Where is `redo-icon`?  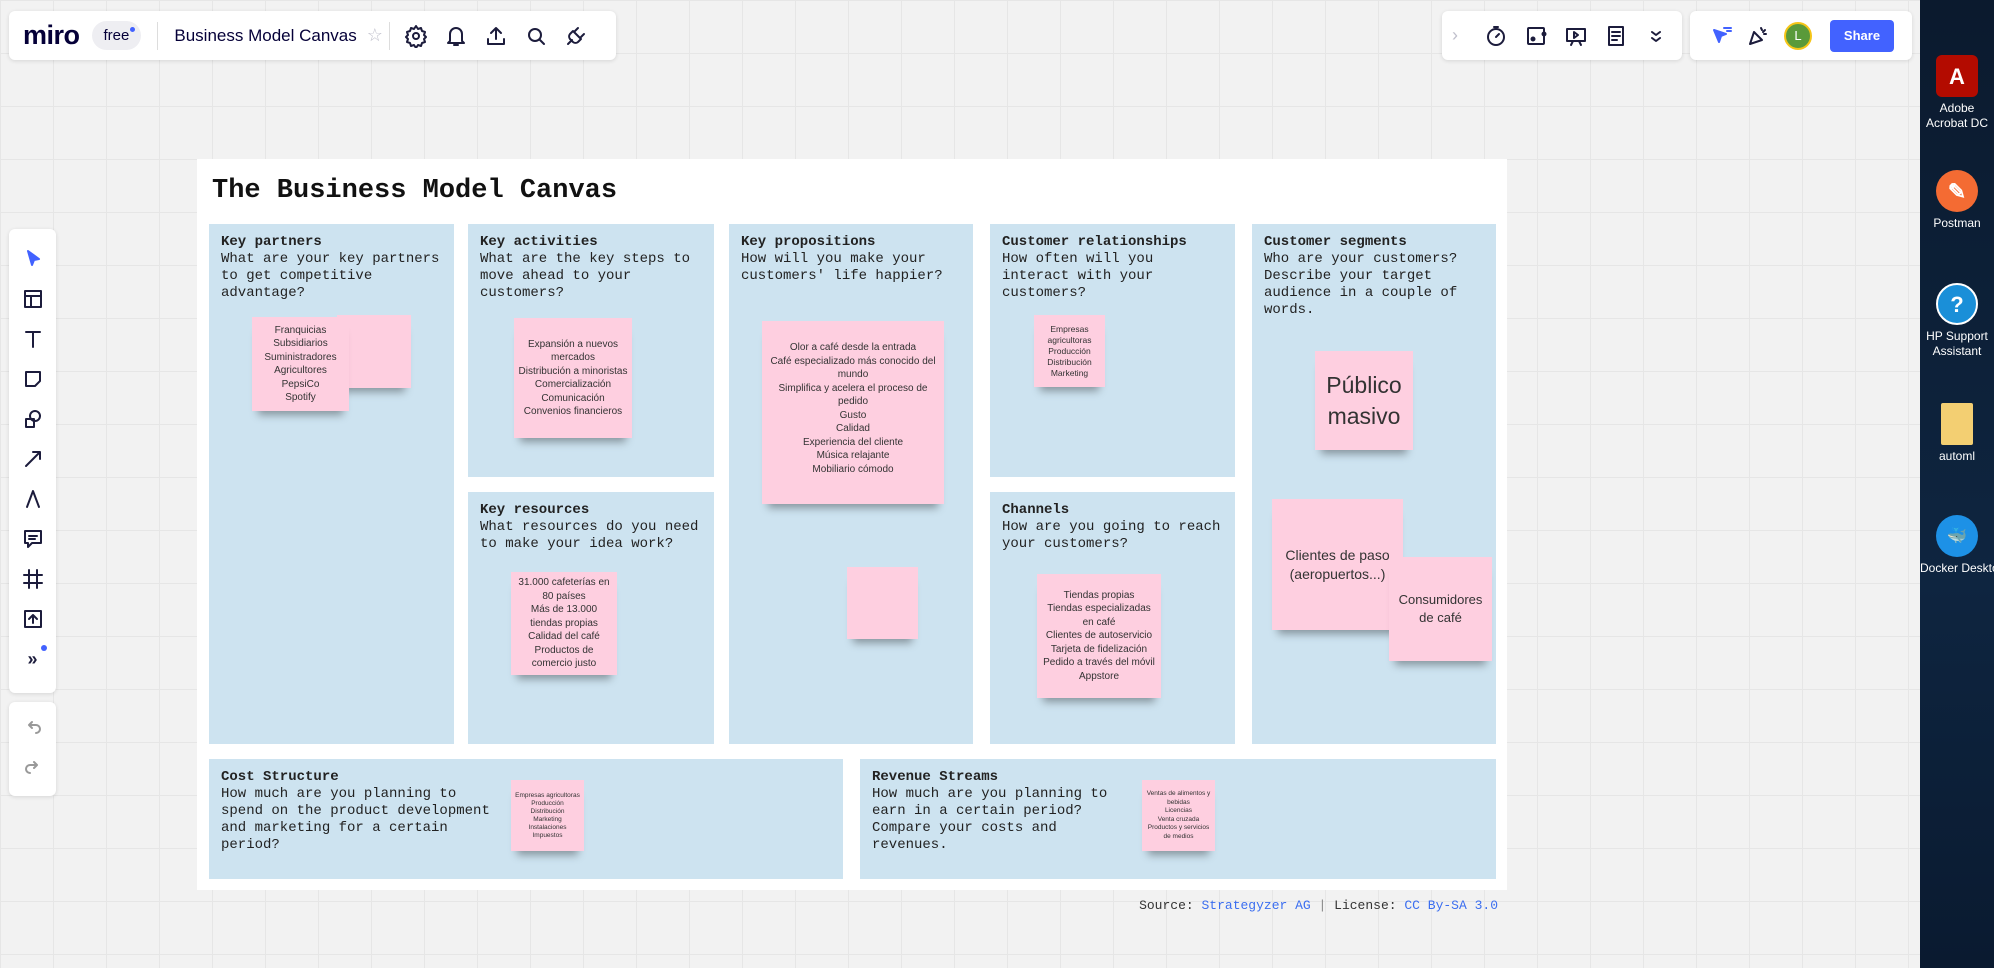
redo-icon is located at coordinates (33, 769).